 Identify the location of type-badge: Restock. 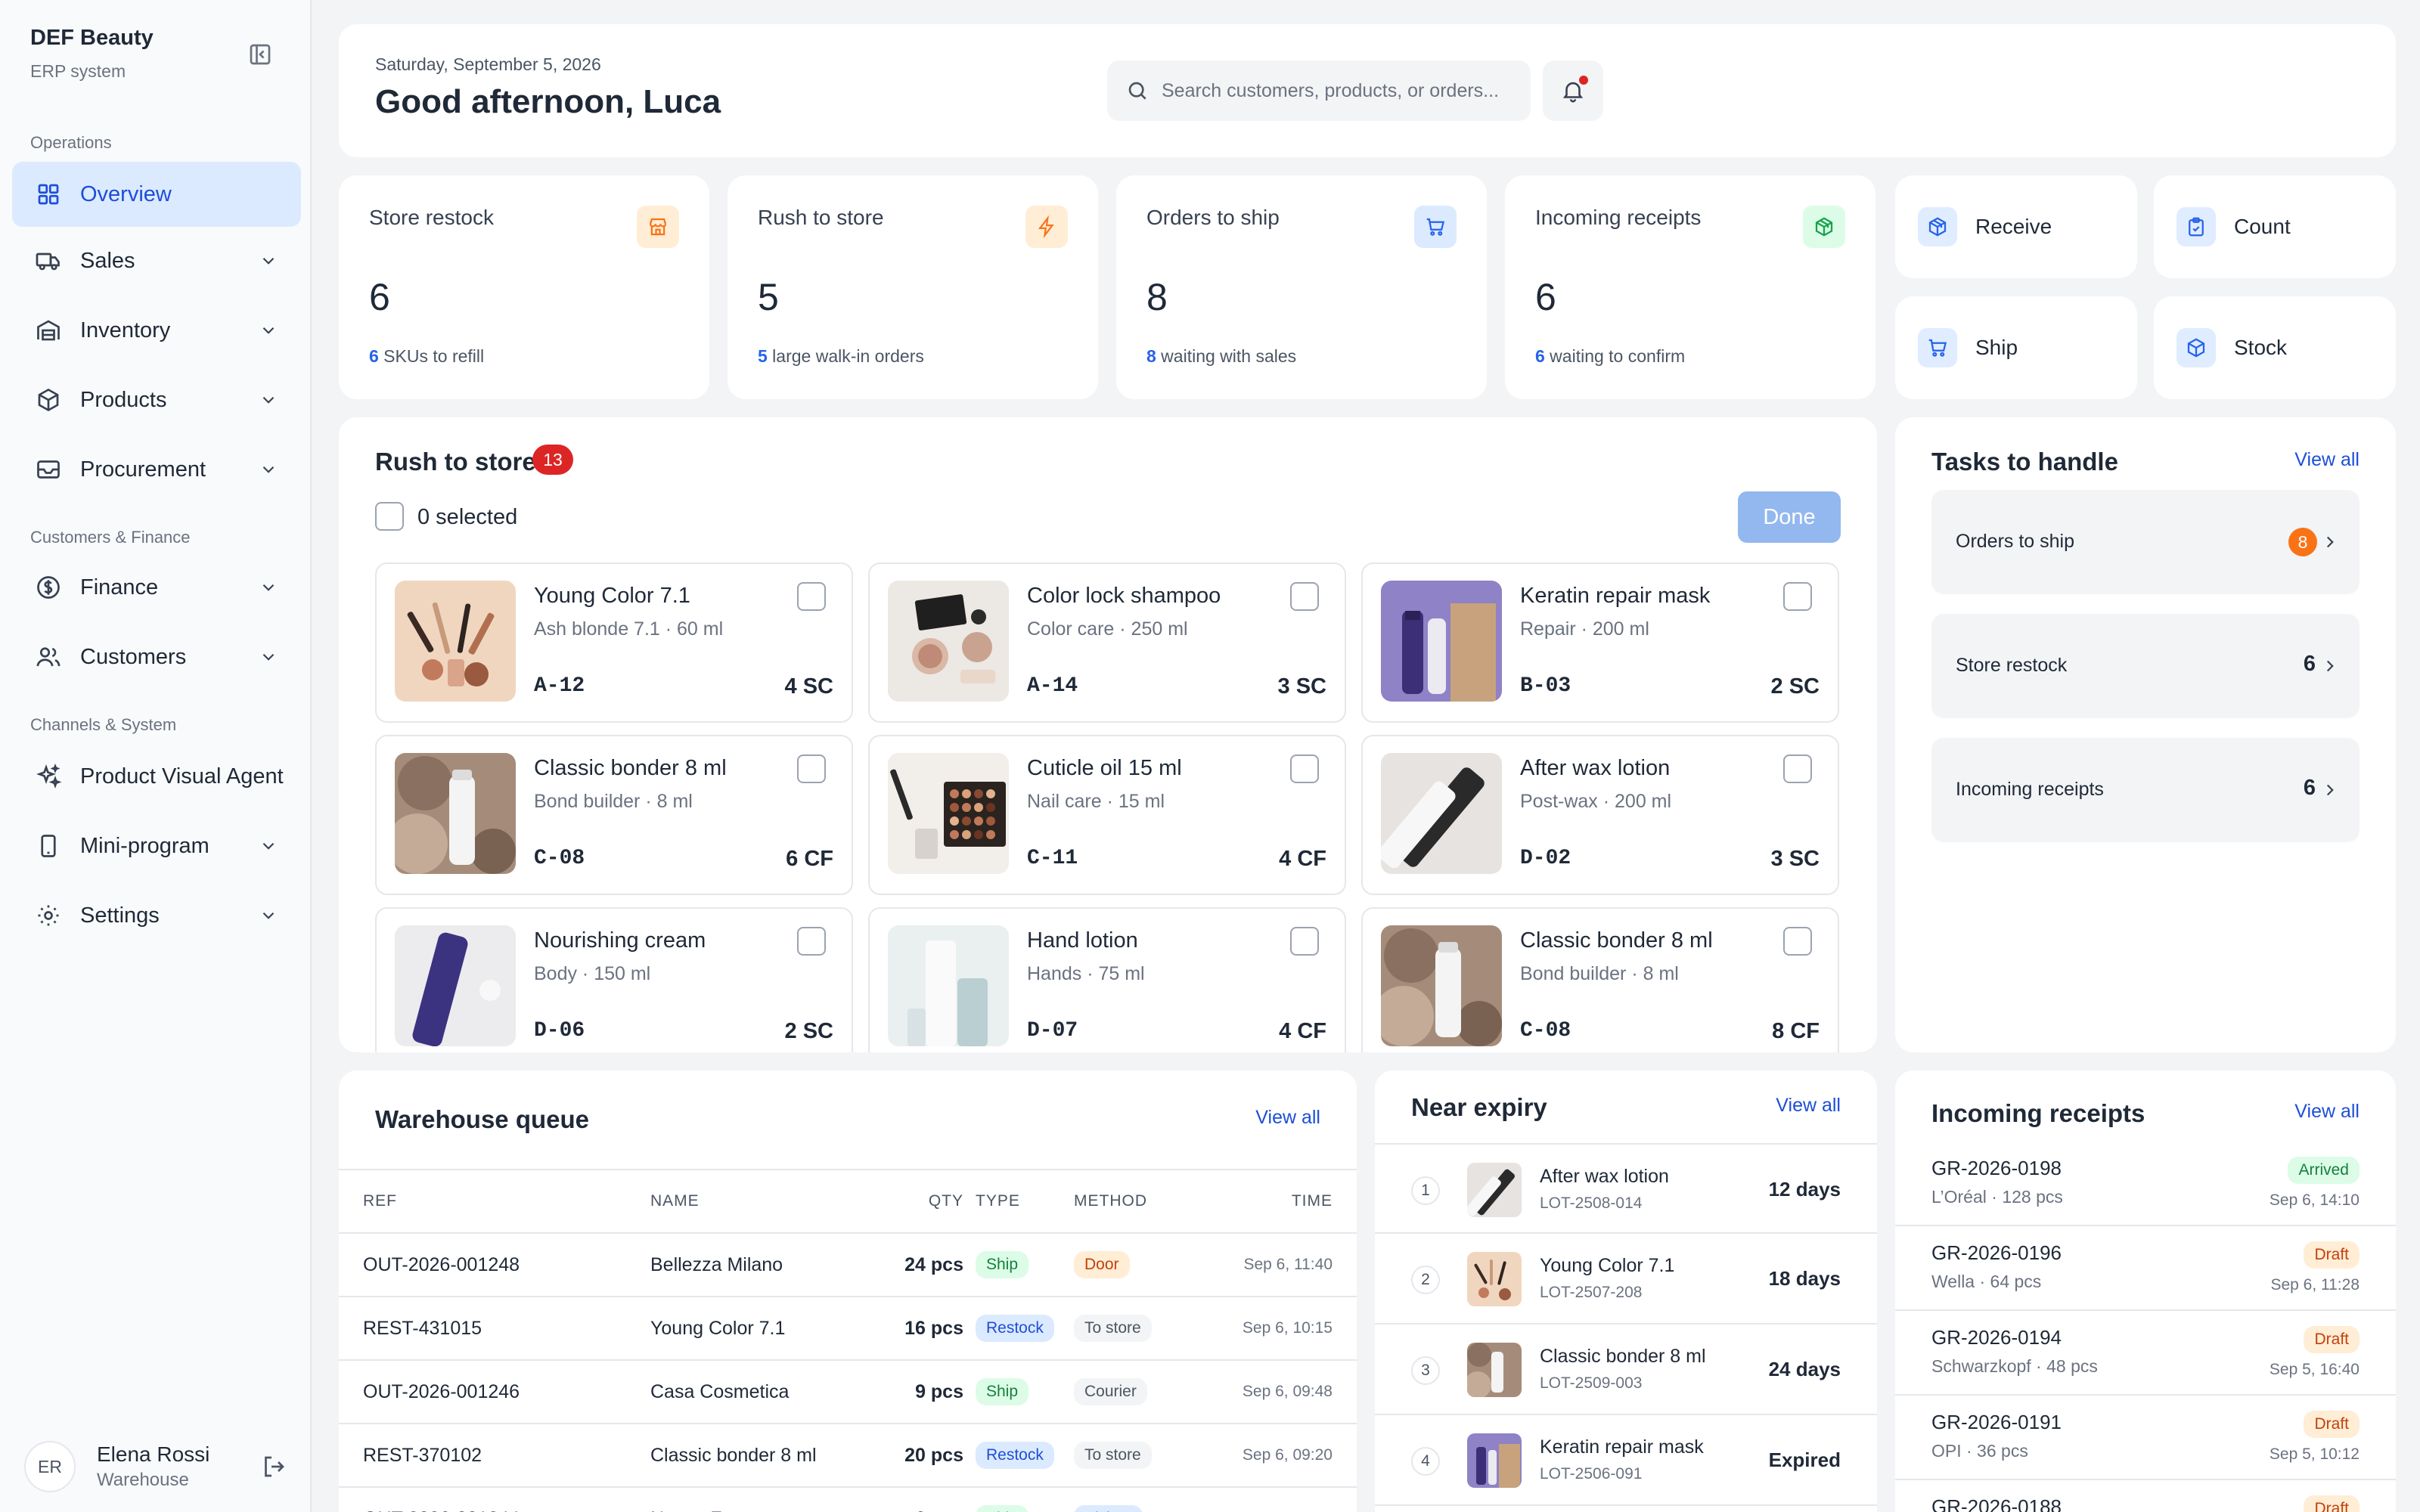
(1015, 1328).